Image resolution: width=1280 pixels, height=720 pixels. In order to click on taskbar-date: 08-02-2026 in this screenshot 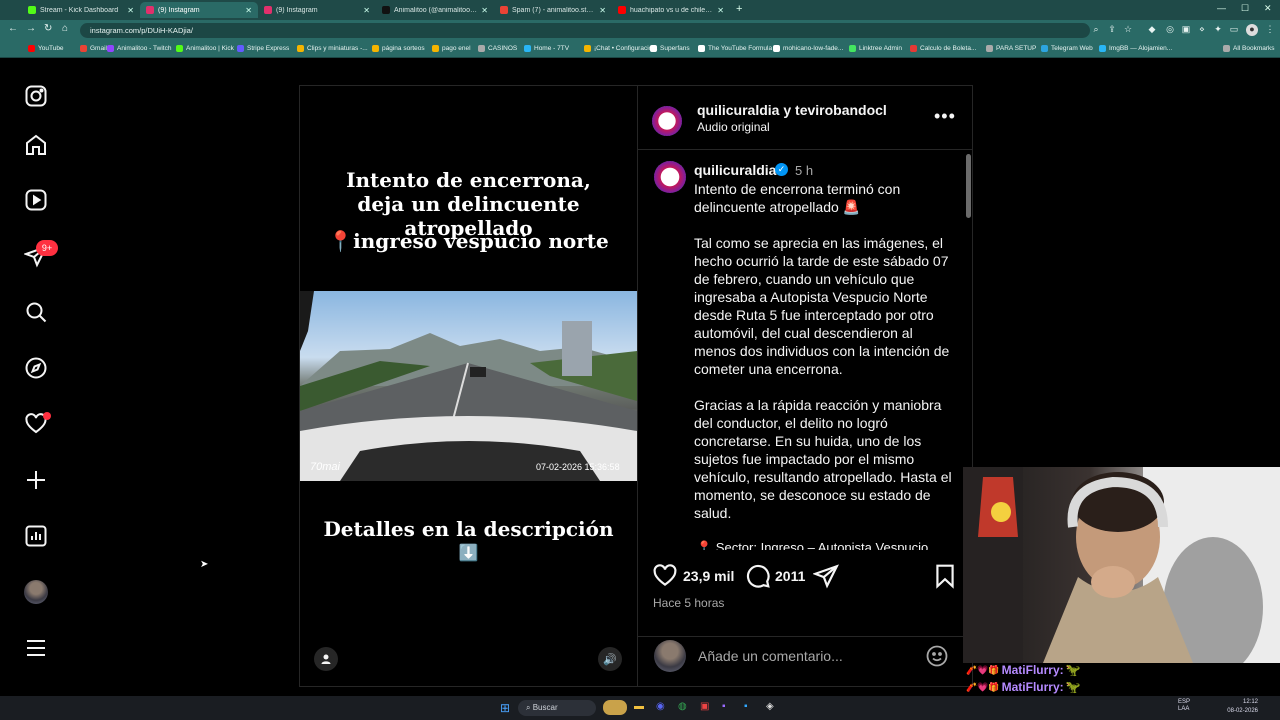, I will do `click(1238, 711)`.